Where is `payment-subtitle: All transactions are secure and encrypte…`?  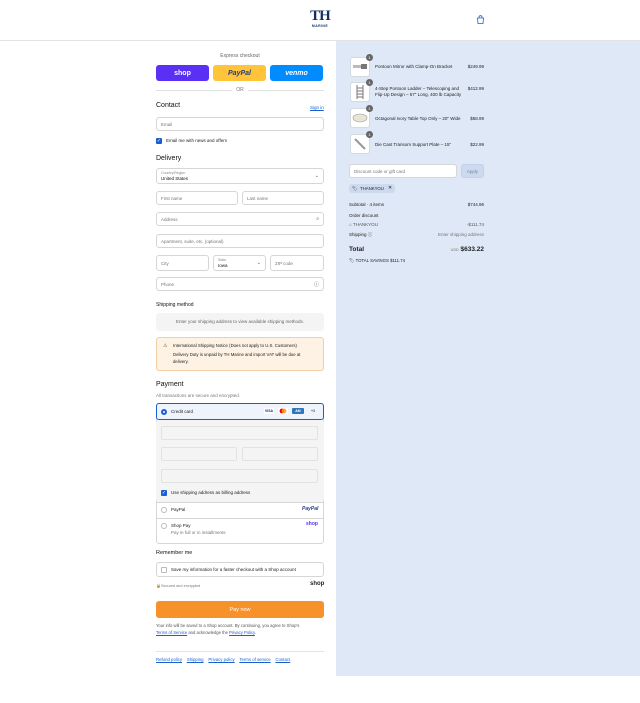 payment-subtitle: All transactions are secure and encrypte… is located at coordinates (198, 395).